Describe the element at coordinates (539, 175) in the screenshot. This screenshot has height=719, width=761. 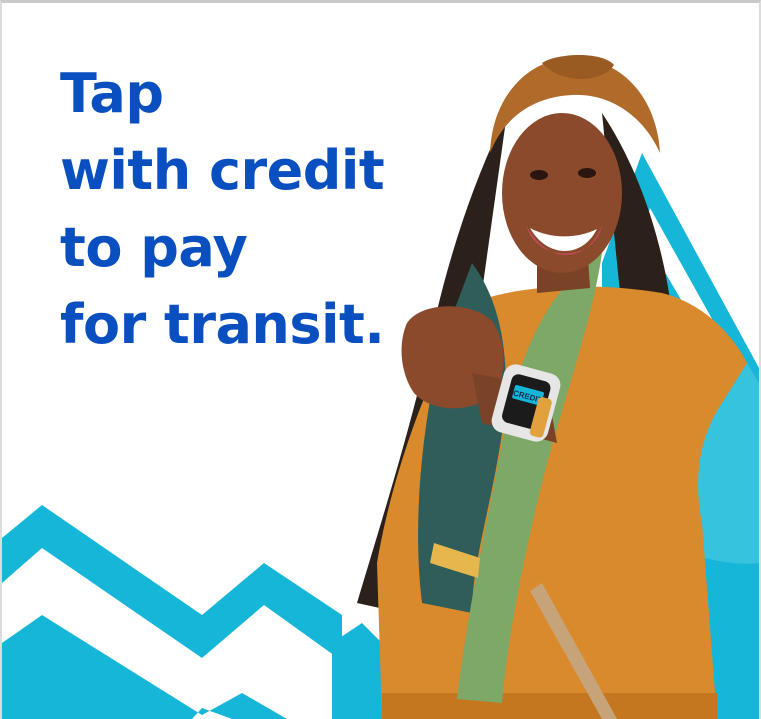
I see `left-eye` at that location.